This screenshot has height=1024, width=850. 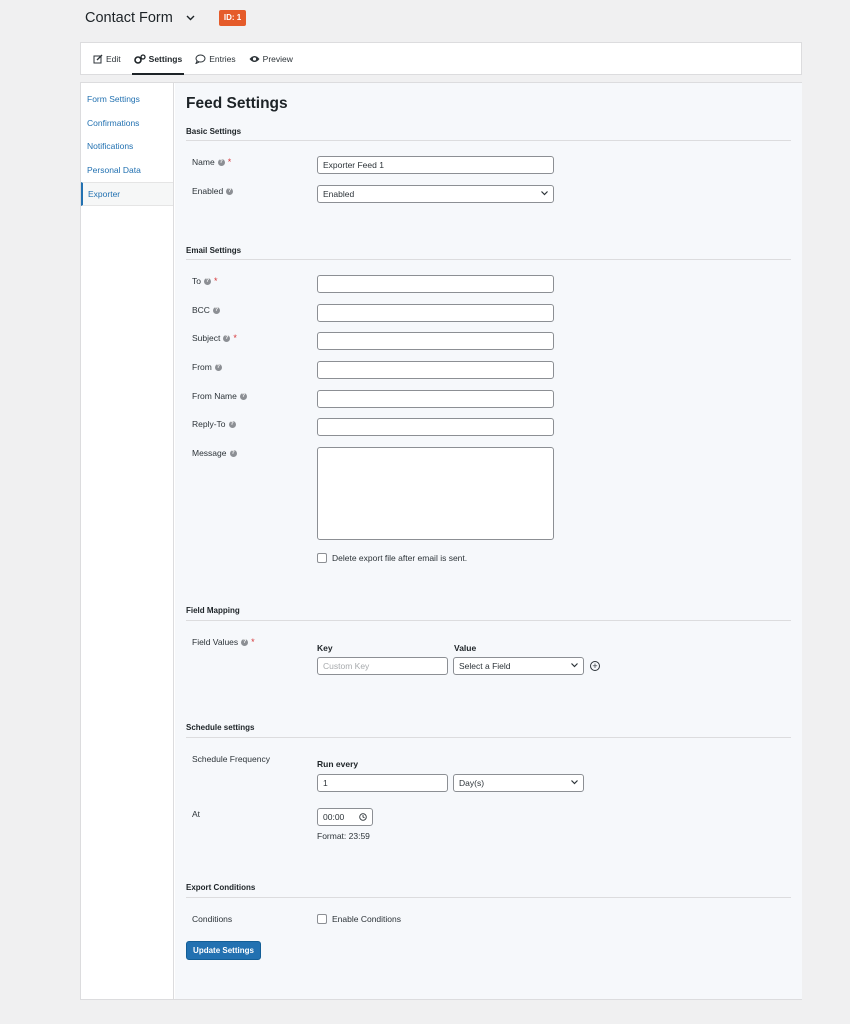 What do you see at coordinates (222, 58) in the screenshot?
I see `tab-entries-label: Entries` at bounding box center [222, 58].